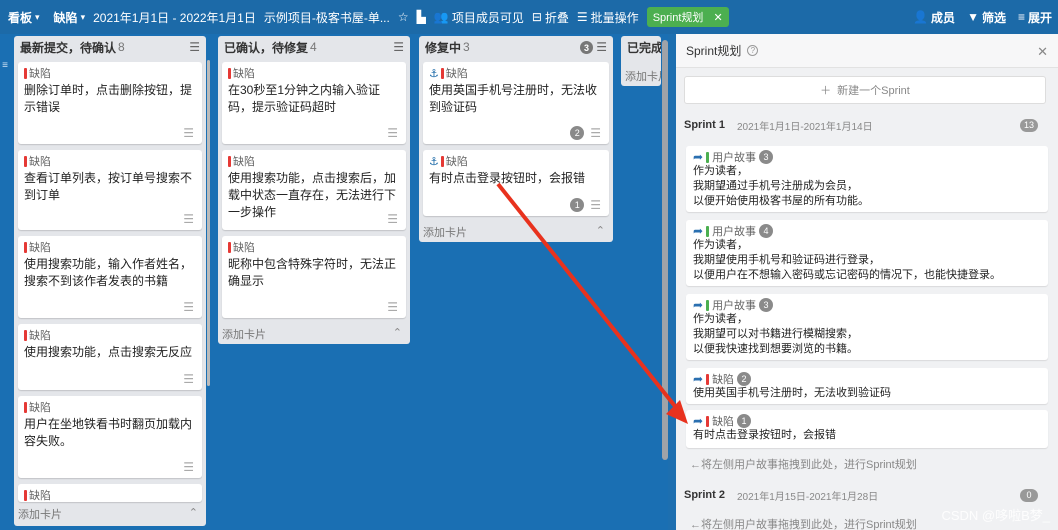  Describe the element at coordinates (110, 190) in the screenshot. I see `card: 缺陷 查看订单列表，按订单号搜索不到订单 ☰` at that location.